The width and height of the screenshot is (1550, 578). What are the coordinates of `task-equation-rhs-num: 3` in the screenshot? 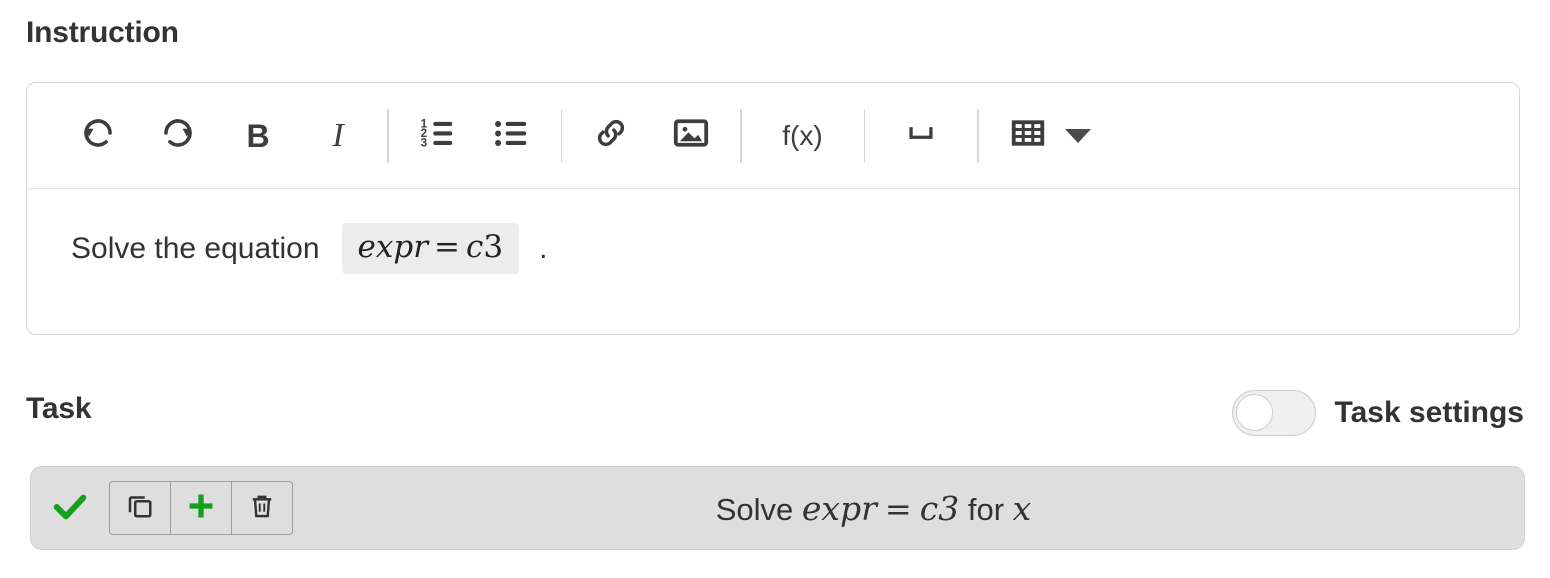 It's located at (949, 508).